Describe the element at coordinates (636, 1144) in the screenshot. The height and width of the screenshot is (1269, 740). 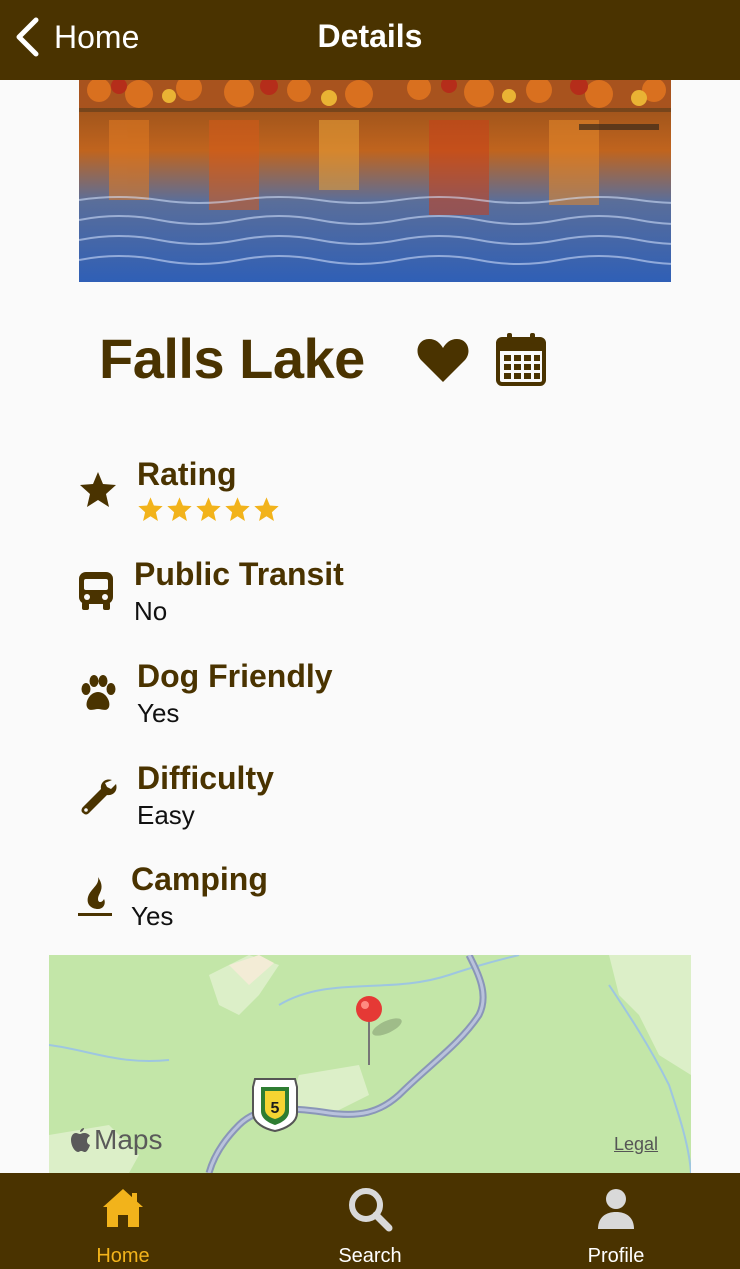
I see `map-legal-link: Legal` at that location.